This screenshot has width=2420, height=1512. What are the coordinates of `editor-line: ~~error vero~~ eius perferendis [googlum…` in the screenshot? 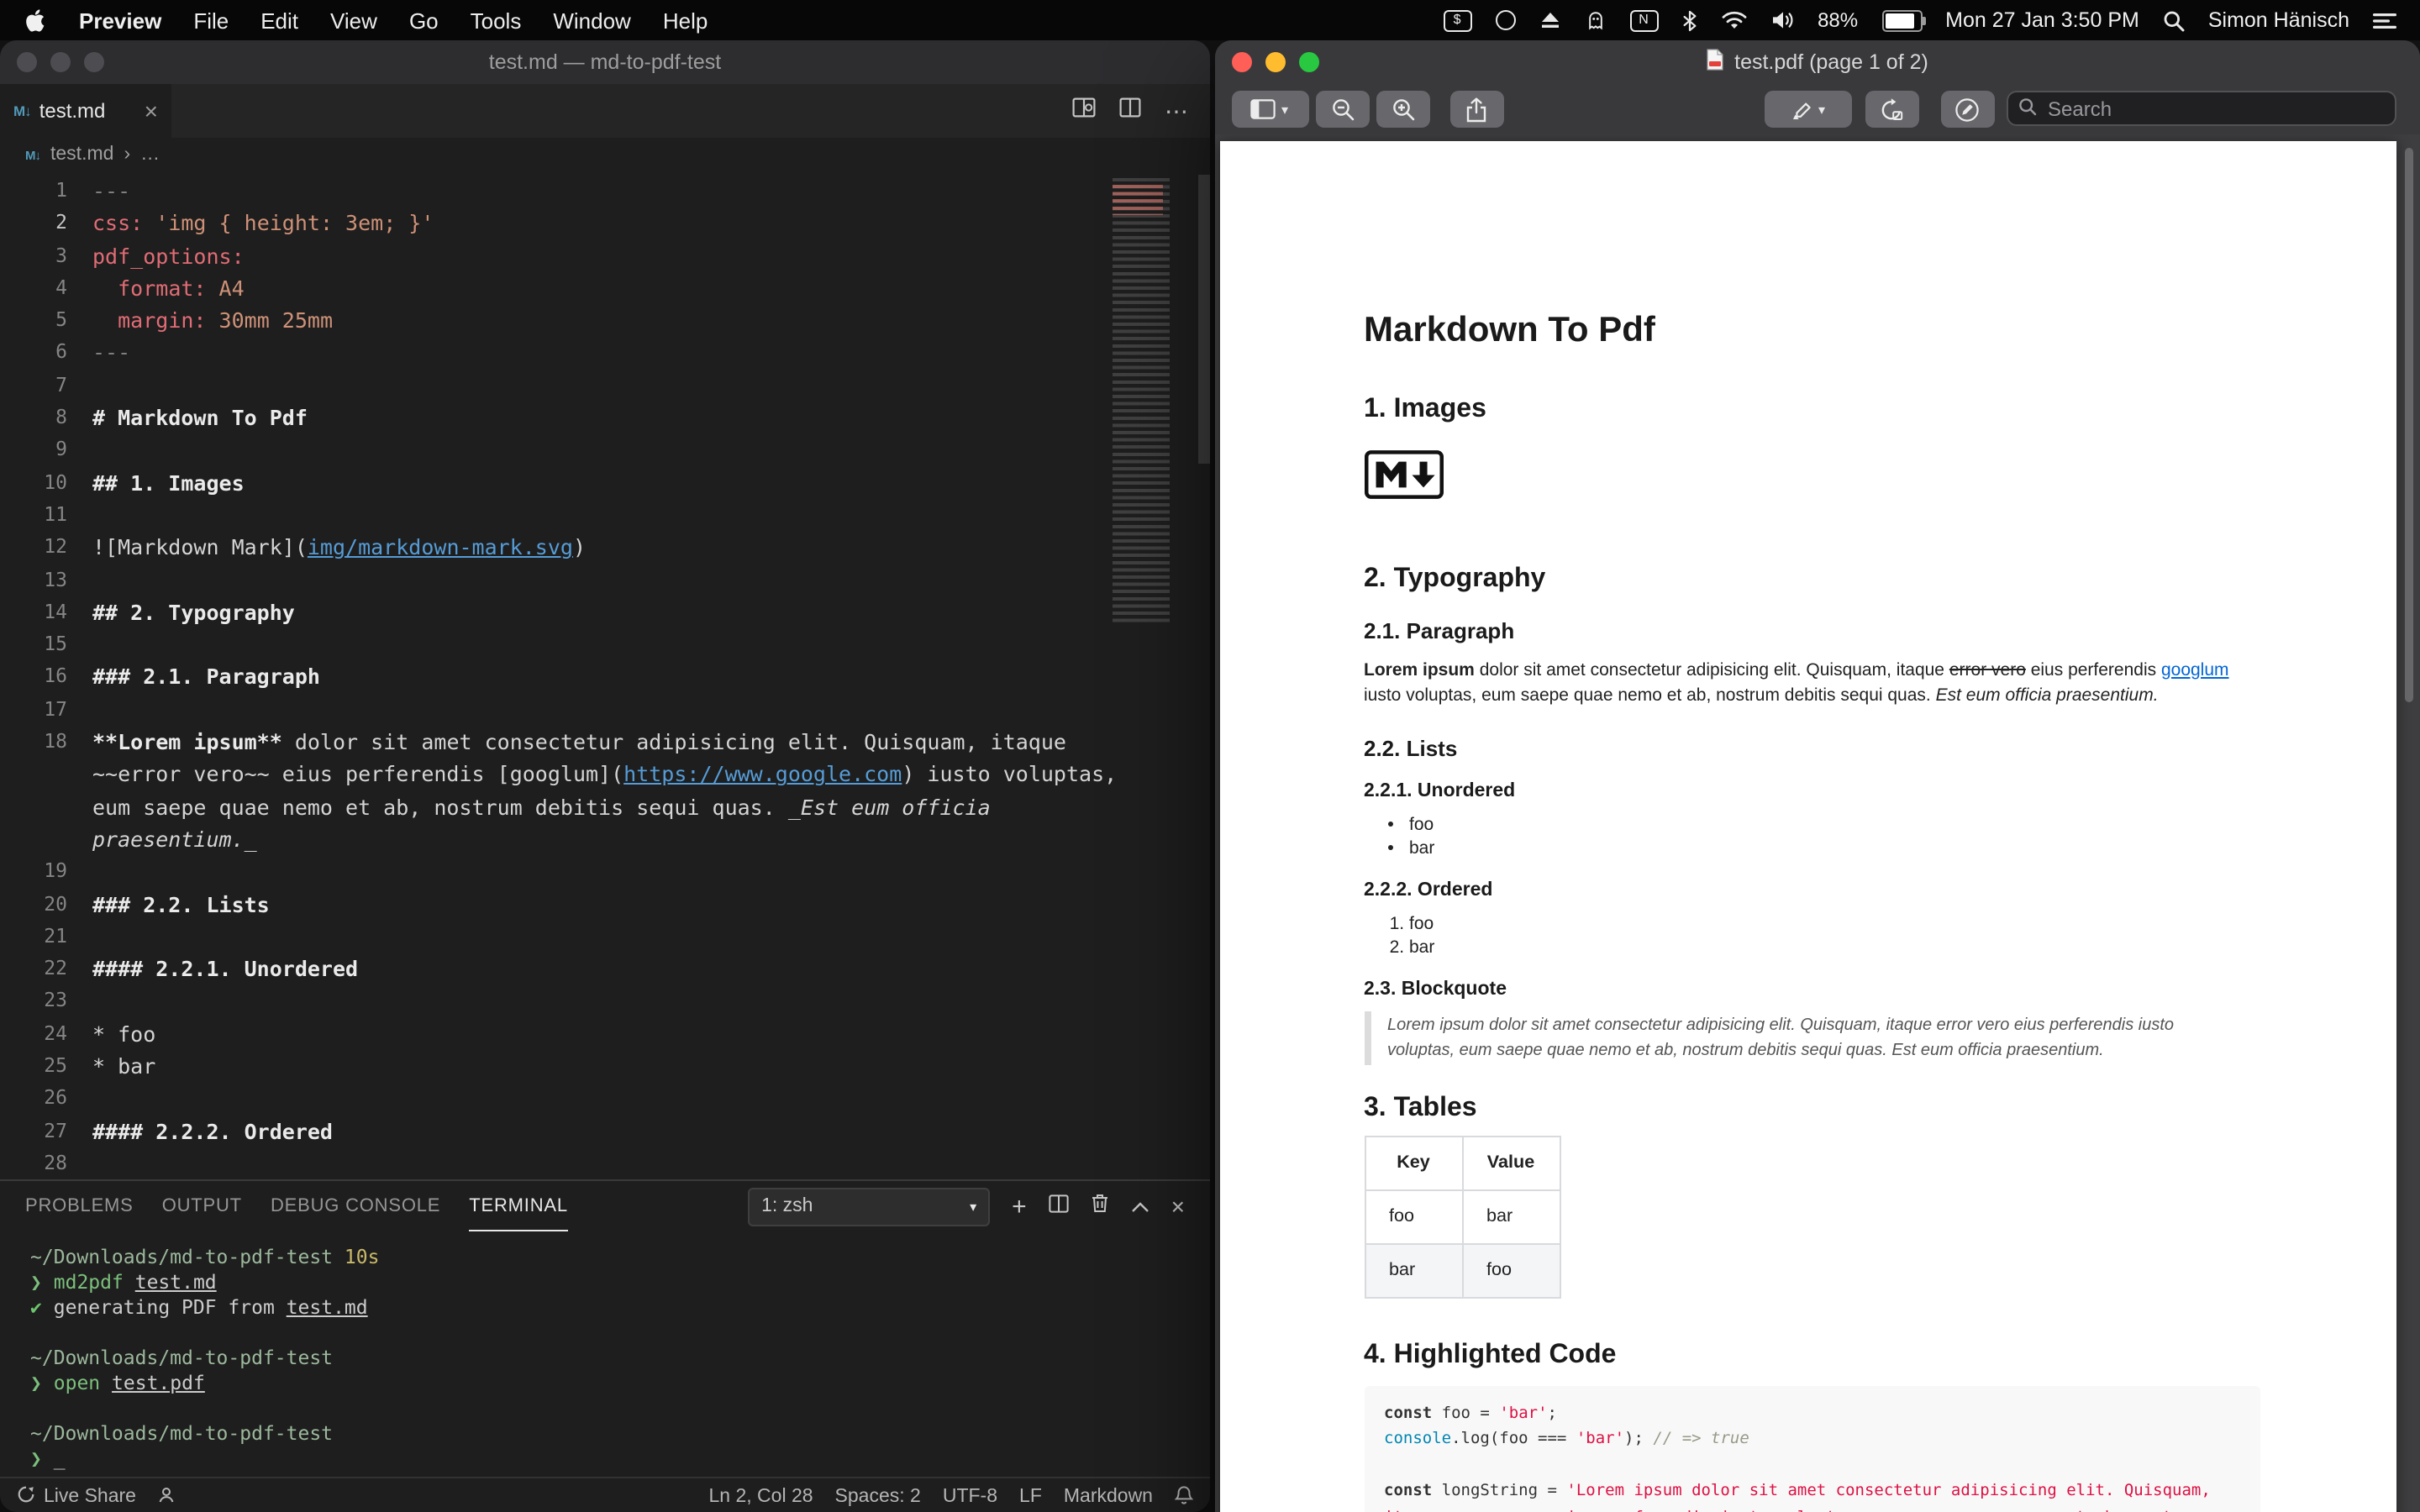 It's located at (558, 775).